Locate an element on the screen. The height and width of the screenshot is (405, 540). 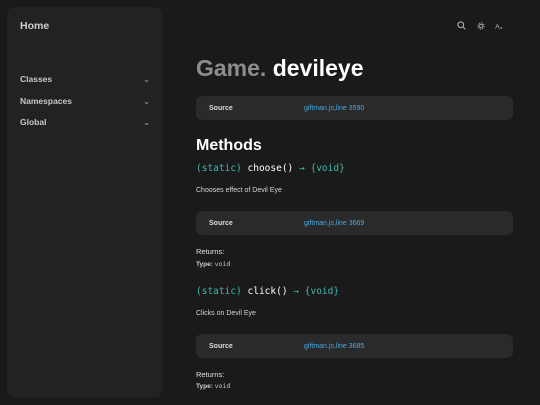
sidebar-item-global: Global ⌄ is located at coordinates (85, 122).